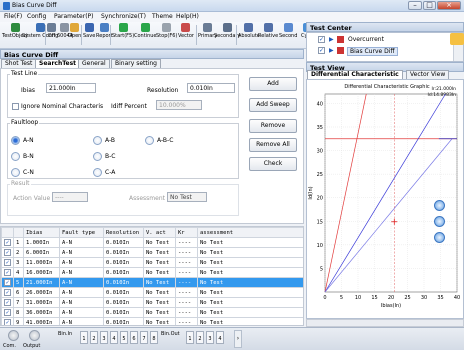 This screenshot has width=464, height=350. What do you see at coordinates (152, 302) in the screenshot?
I see `table-row: ✓ 7 31.000In A-N 0.010In No Test ---- No Test` at bounding box center [152, 302].